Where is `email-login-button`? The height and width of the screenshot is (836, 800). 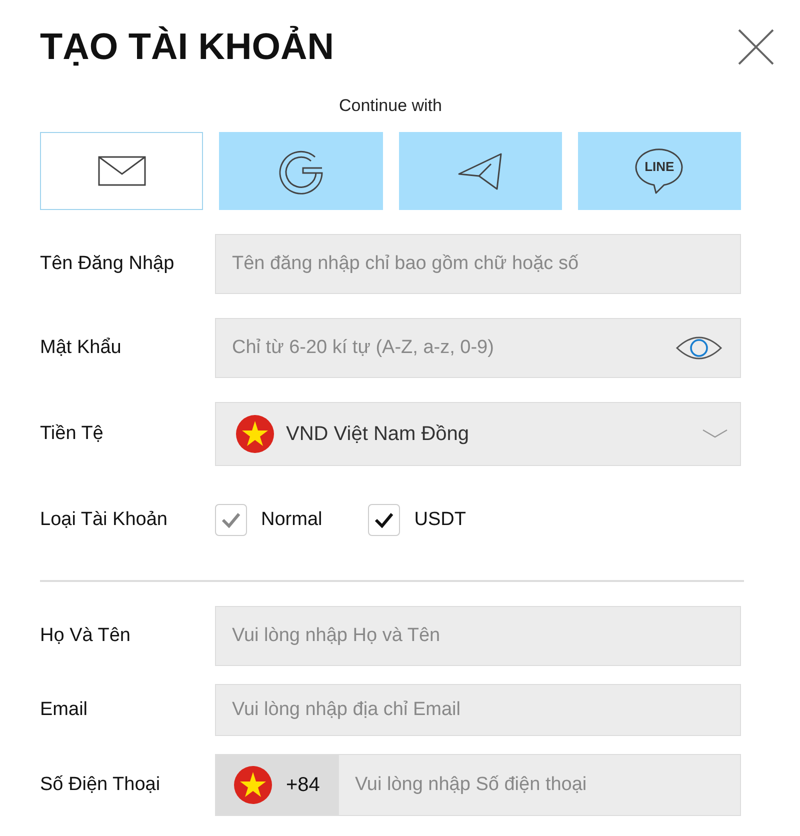 email-login-button is located at coordinates (122, 171).